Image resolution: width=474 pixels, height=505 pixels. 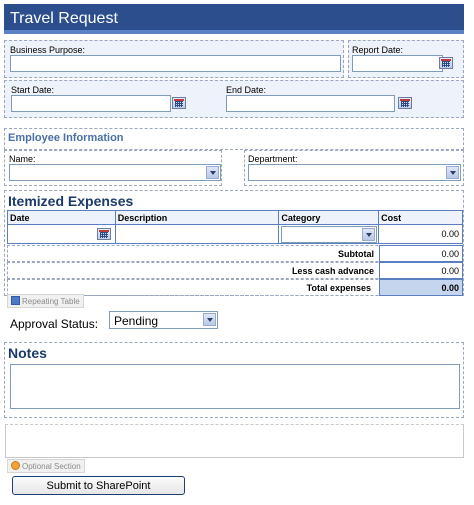 I want to click on end-date-label: End Date:, so click(x=246, y=90).